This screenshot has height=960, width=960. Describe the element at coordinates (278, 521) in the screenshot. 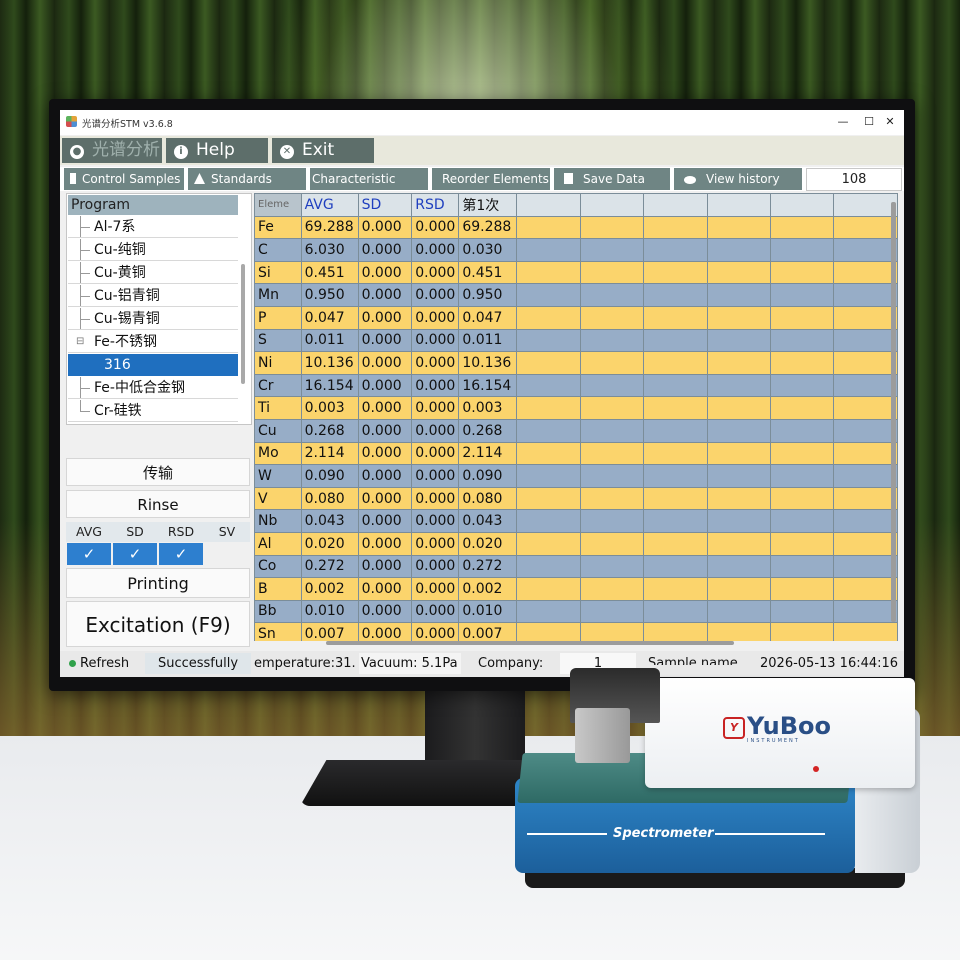

I see `element-cell: Nb` at that location.